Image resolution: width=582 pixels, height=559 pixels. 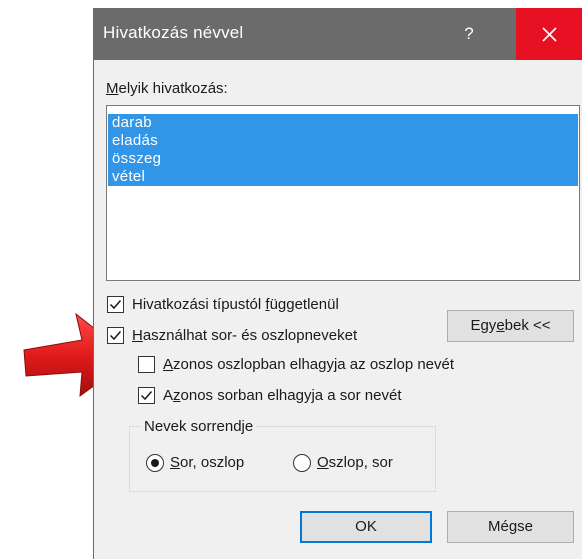 What do you see at coordinates (302, 463) in the screenshot?
I see `column-row-radio` at bounding box center [302, 463].